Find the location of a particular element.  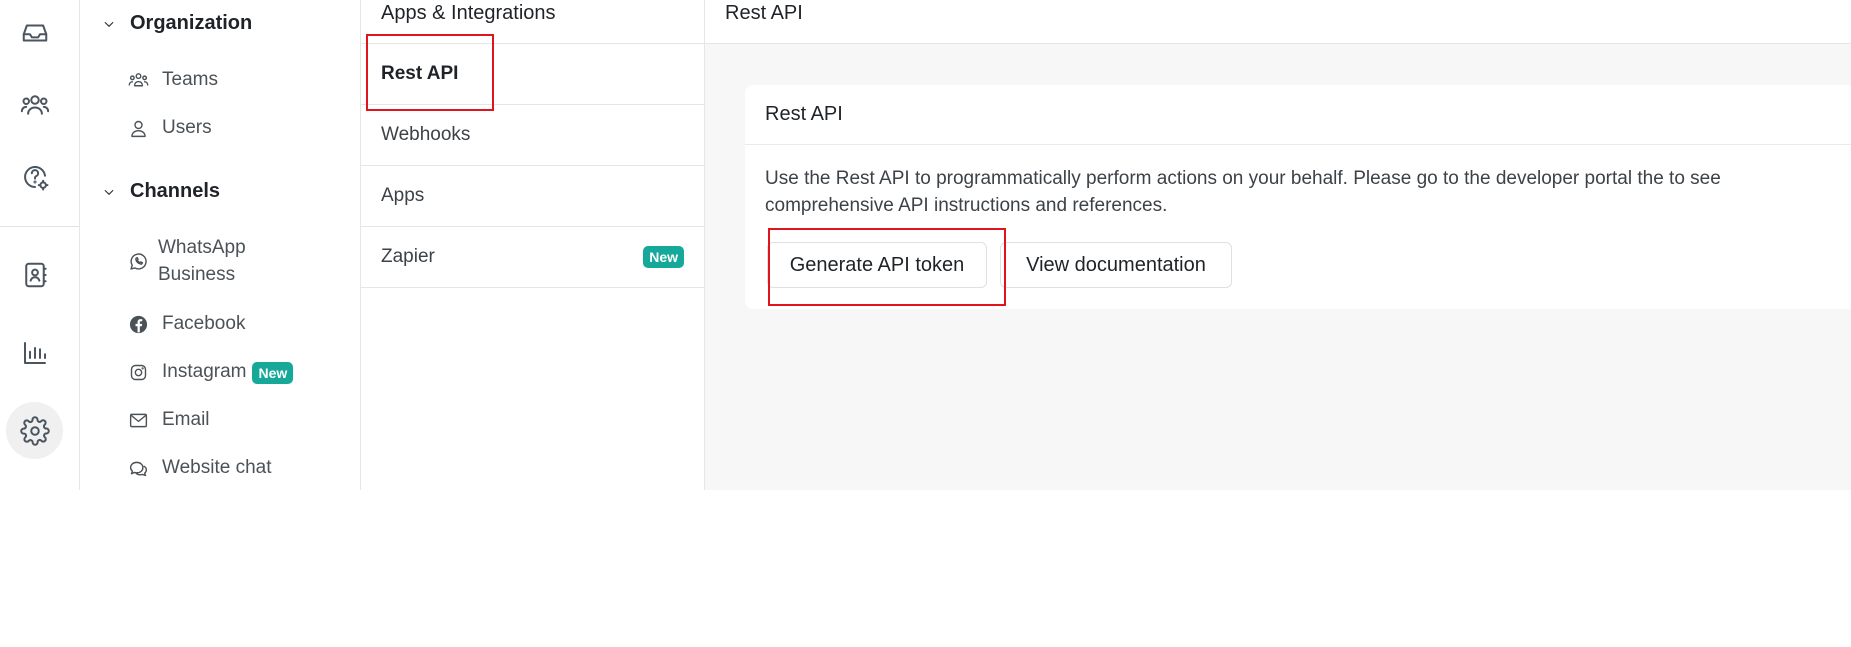

contacts-group-icon is located at coordinates (34, 104).